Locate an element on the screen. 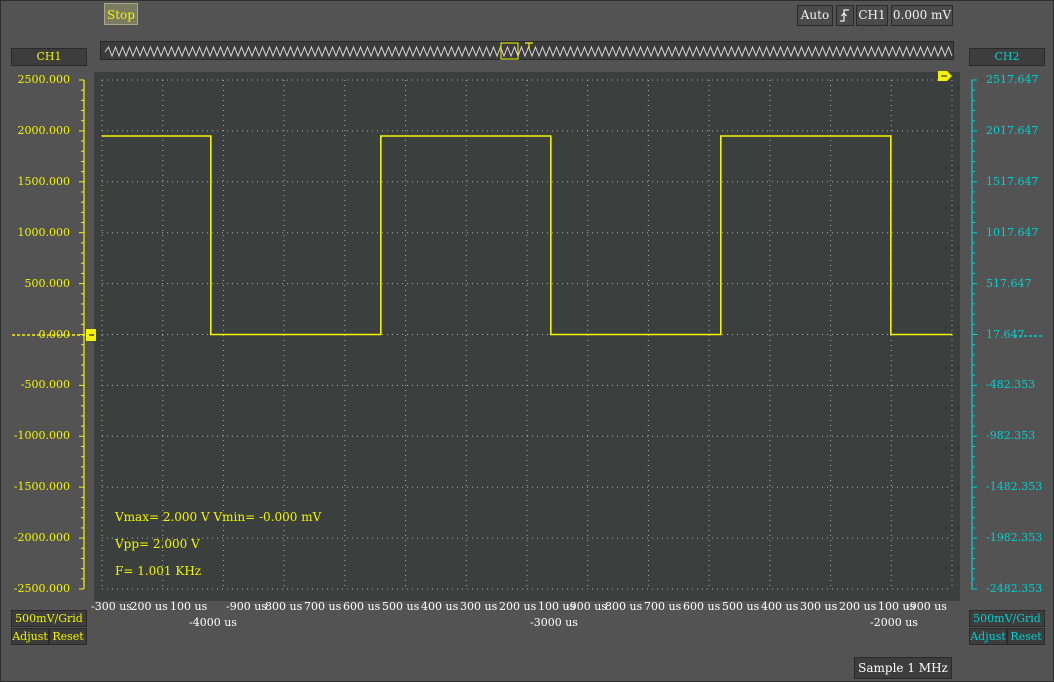 The width and height of the screenshot is (1054, 682). time-label: 100 us is located at coordinates (189, 606).